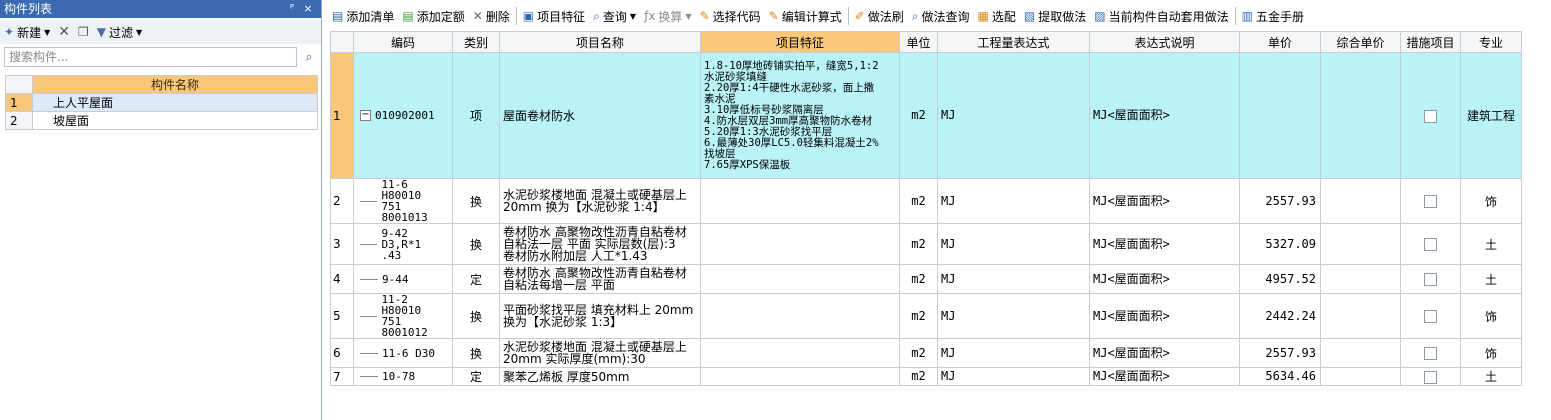 The width and height of the screenshot is (1551, 420). What do you see at coordinates (1280, 42) in the screenshot?
I see `unit-price-header: 单价` at bounding box center [1280, 42].